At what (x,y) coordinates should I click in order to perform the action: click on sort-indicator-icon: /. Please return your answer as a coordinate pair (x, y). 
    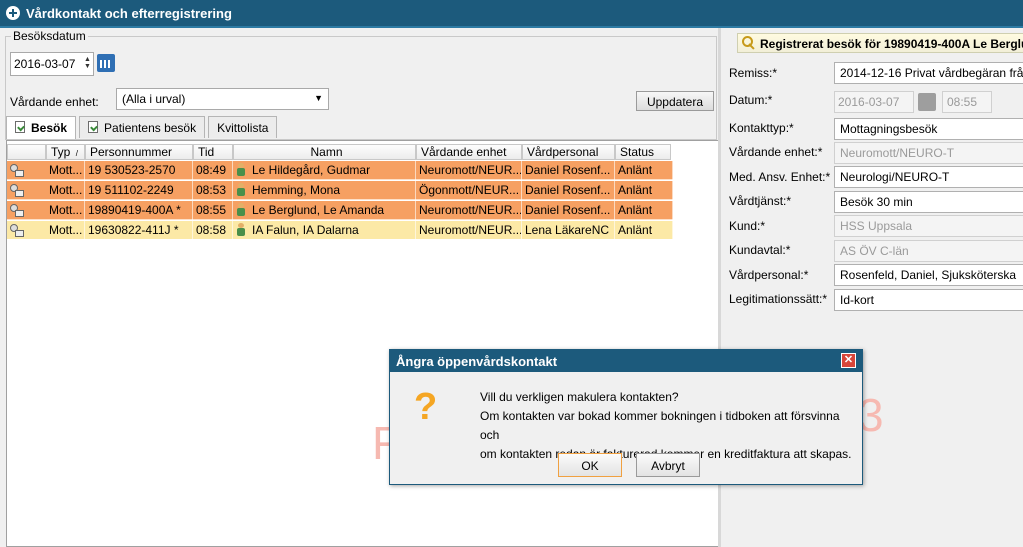
    Looking at the image, I should click on (76, 153).